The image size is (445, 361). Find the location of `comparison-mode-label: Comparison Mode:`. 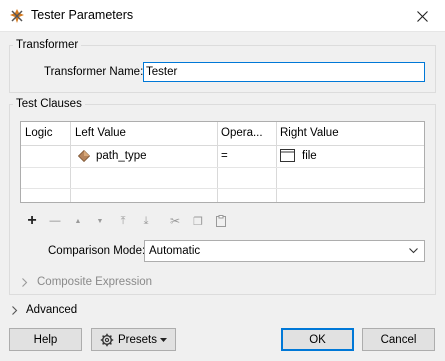

comparison-mode-label: Comparison Mode: is located at coordinates (97, 251).